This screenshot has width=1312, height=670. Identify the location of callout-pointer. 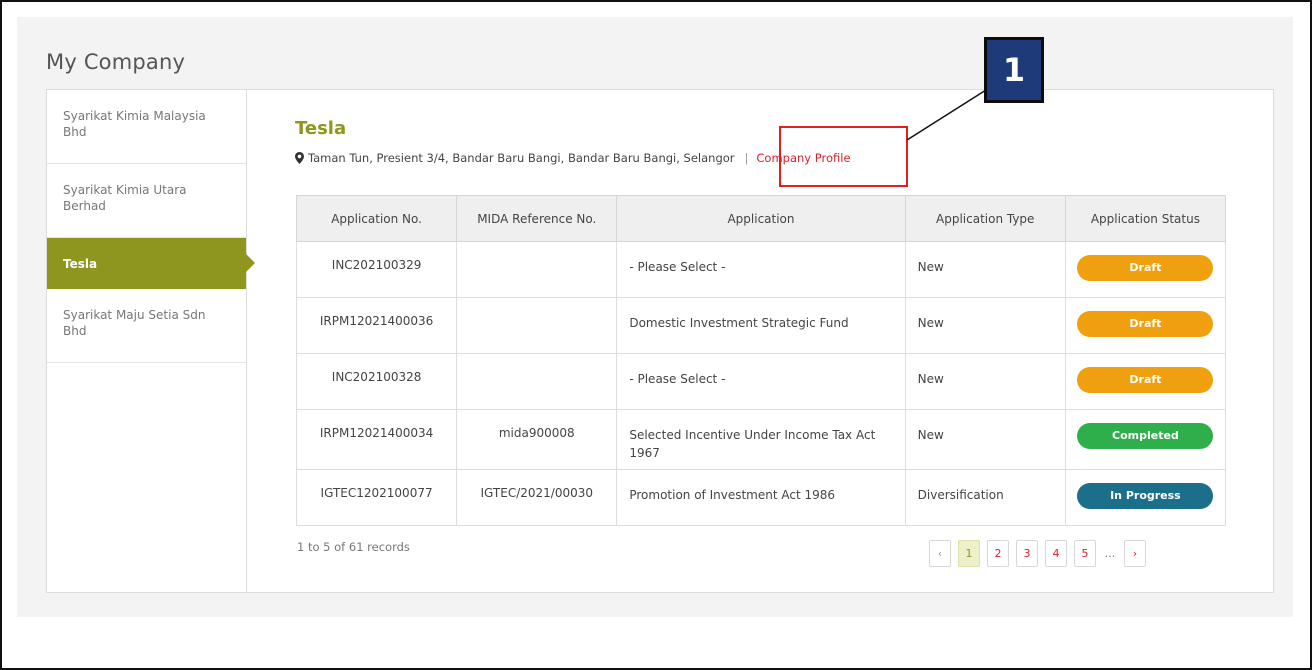
(946, 115).